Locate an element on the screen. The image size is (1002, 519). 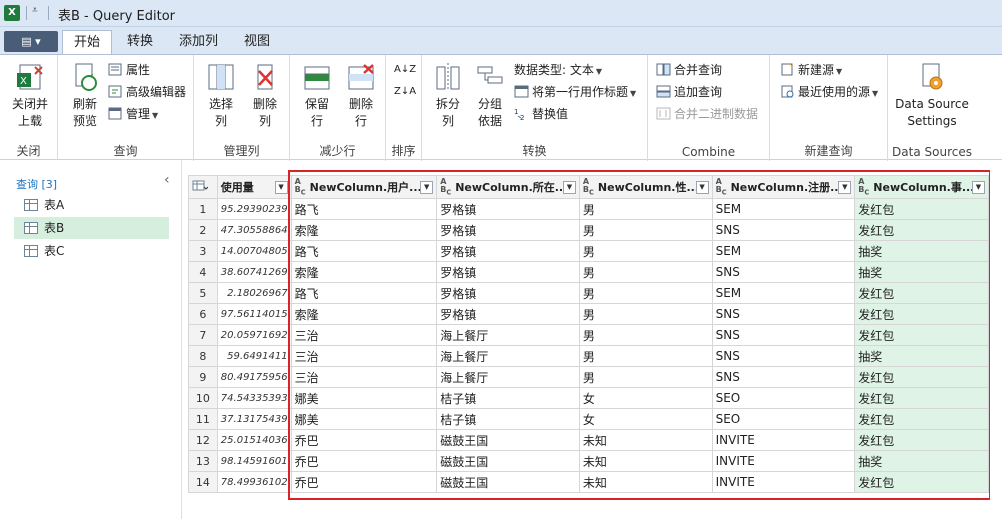
keep-rows-button: 保留 行 is located at coordinates (317, 95).